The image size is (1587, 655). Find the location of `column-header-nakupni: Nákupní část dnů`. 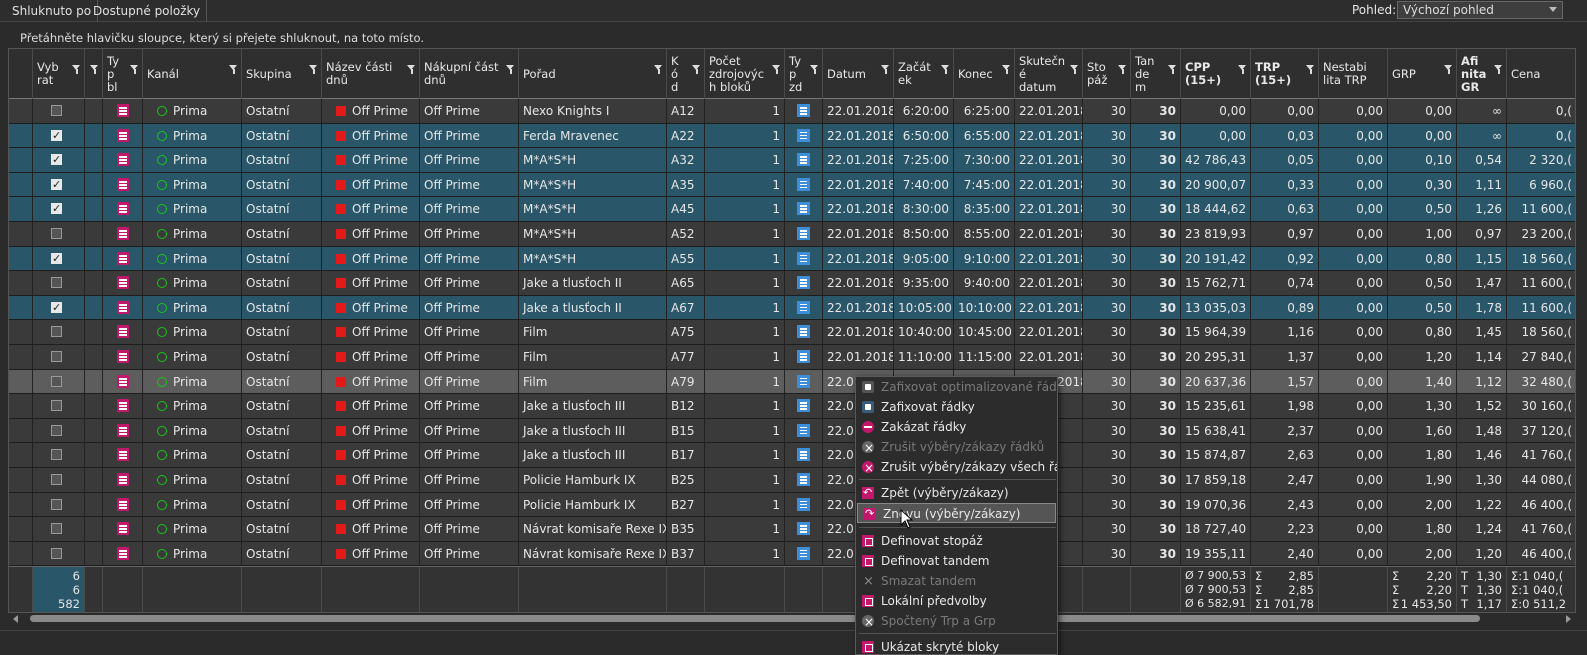

column-header-nakupni: Nákupní část dnů is located at coordinates (469, 74).